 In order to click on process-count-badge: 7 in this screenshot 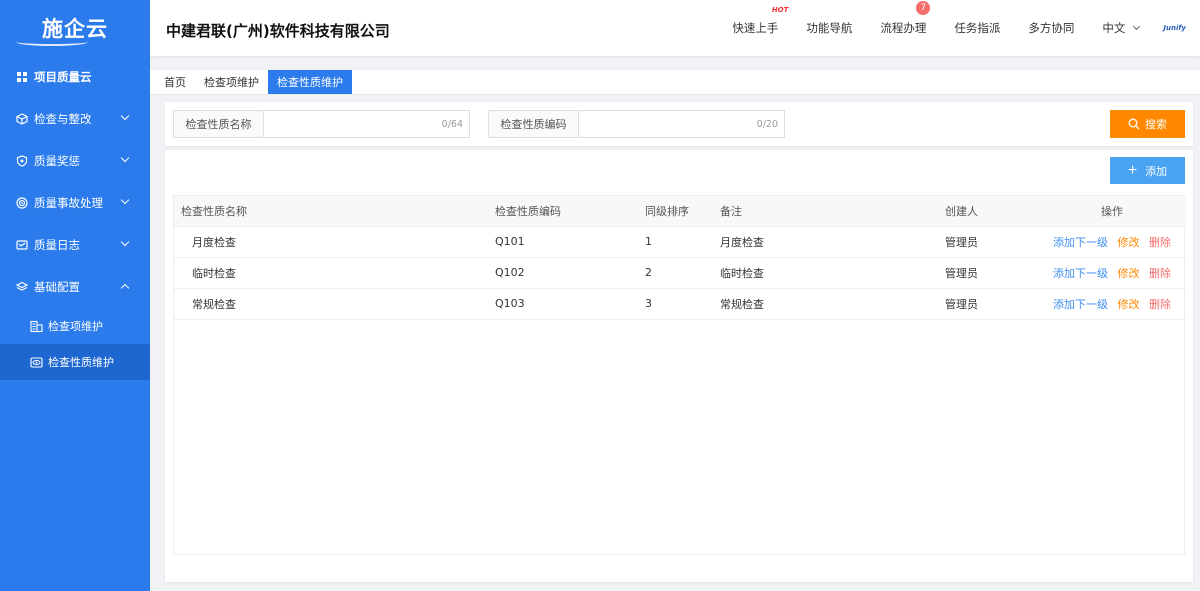, I will do `click(923, 8)`.